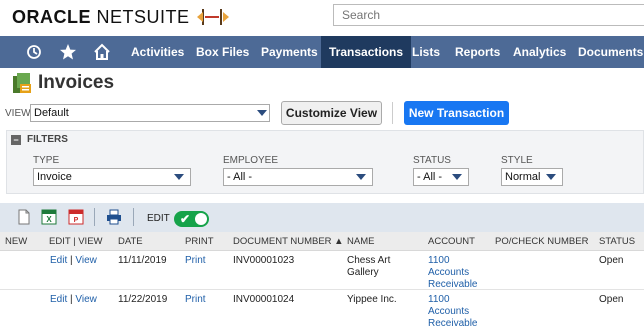  Describe the element at coordinates (102, 52) in the screenshot. I see `home-icon` at that location.